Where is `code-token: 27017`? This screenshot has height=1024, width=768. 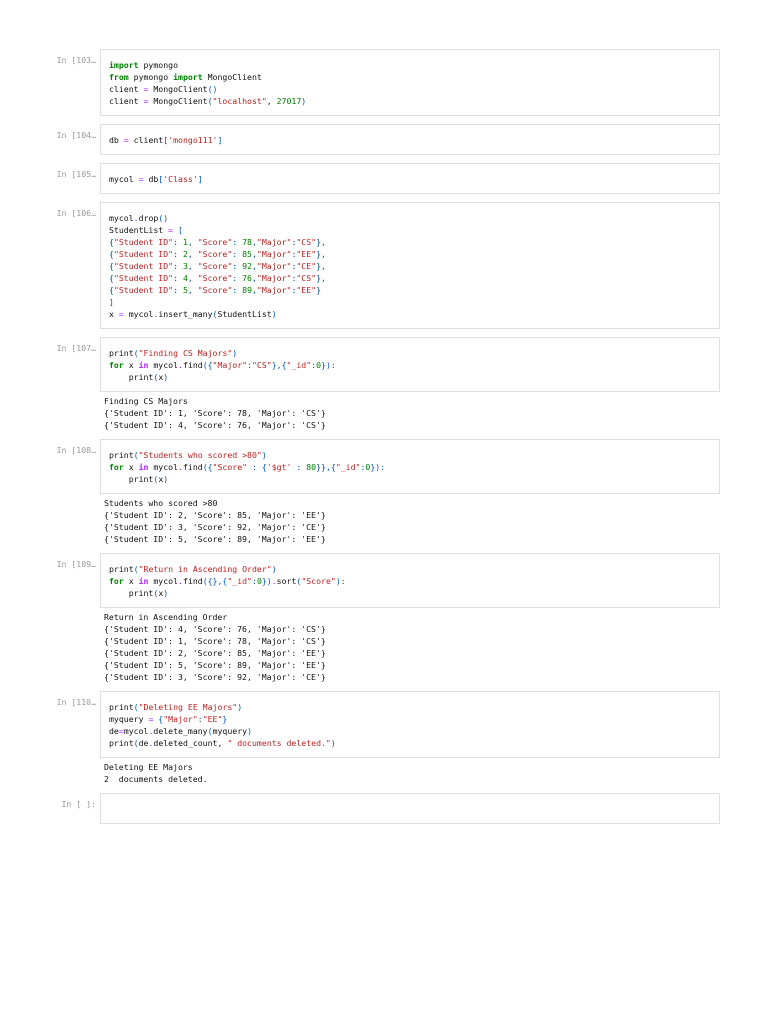
code-token: 27017 is located at coordinates (289, 101).